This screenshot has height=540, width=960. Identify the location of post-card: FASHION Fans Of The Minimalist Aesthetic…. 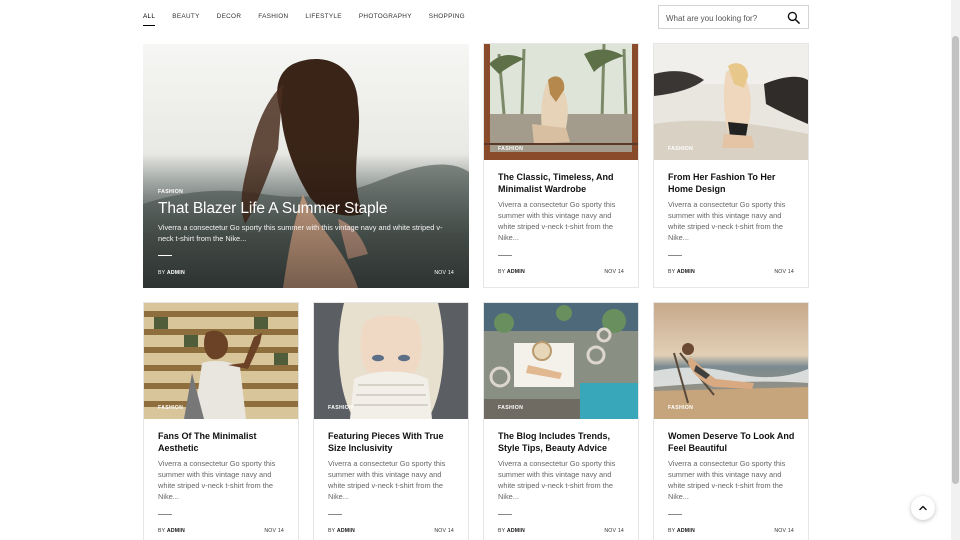
(221, 421).